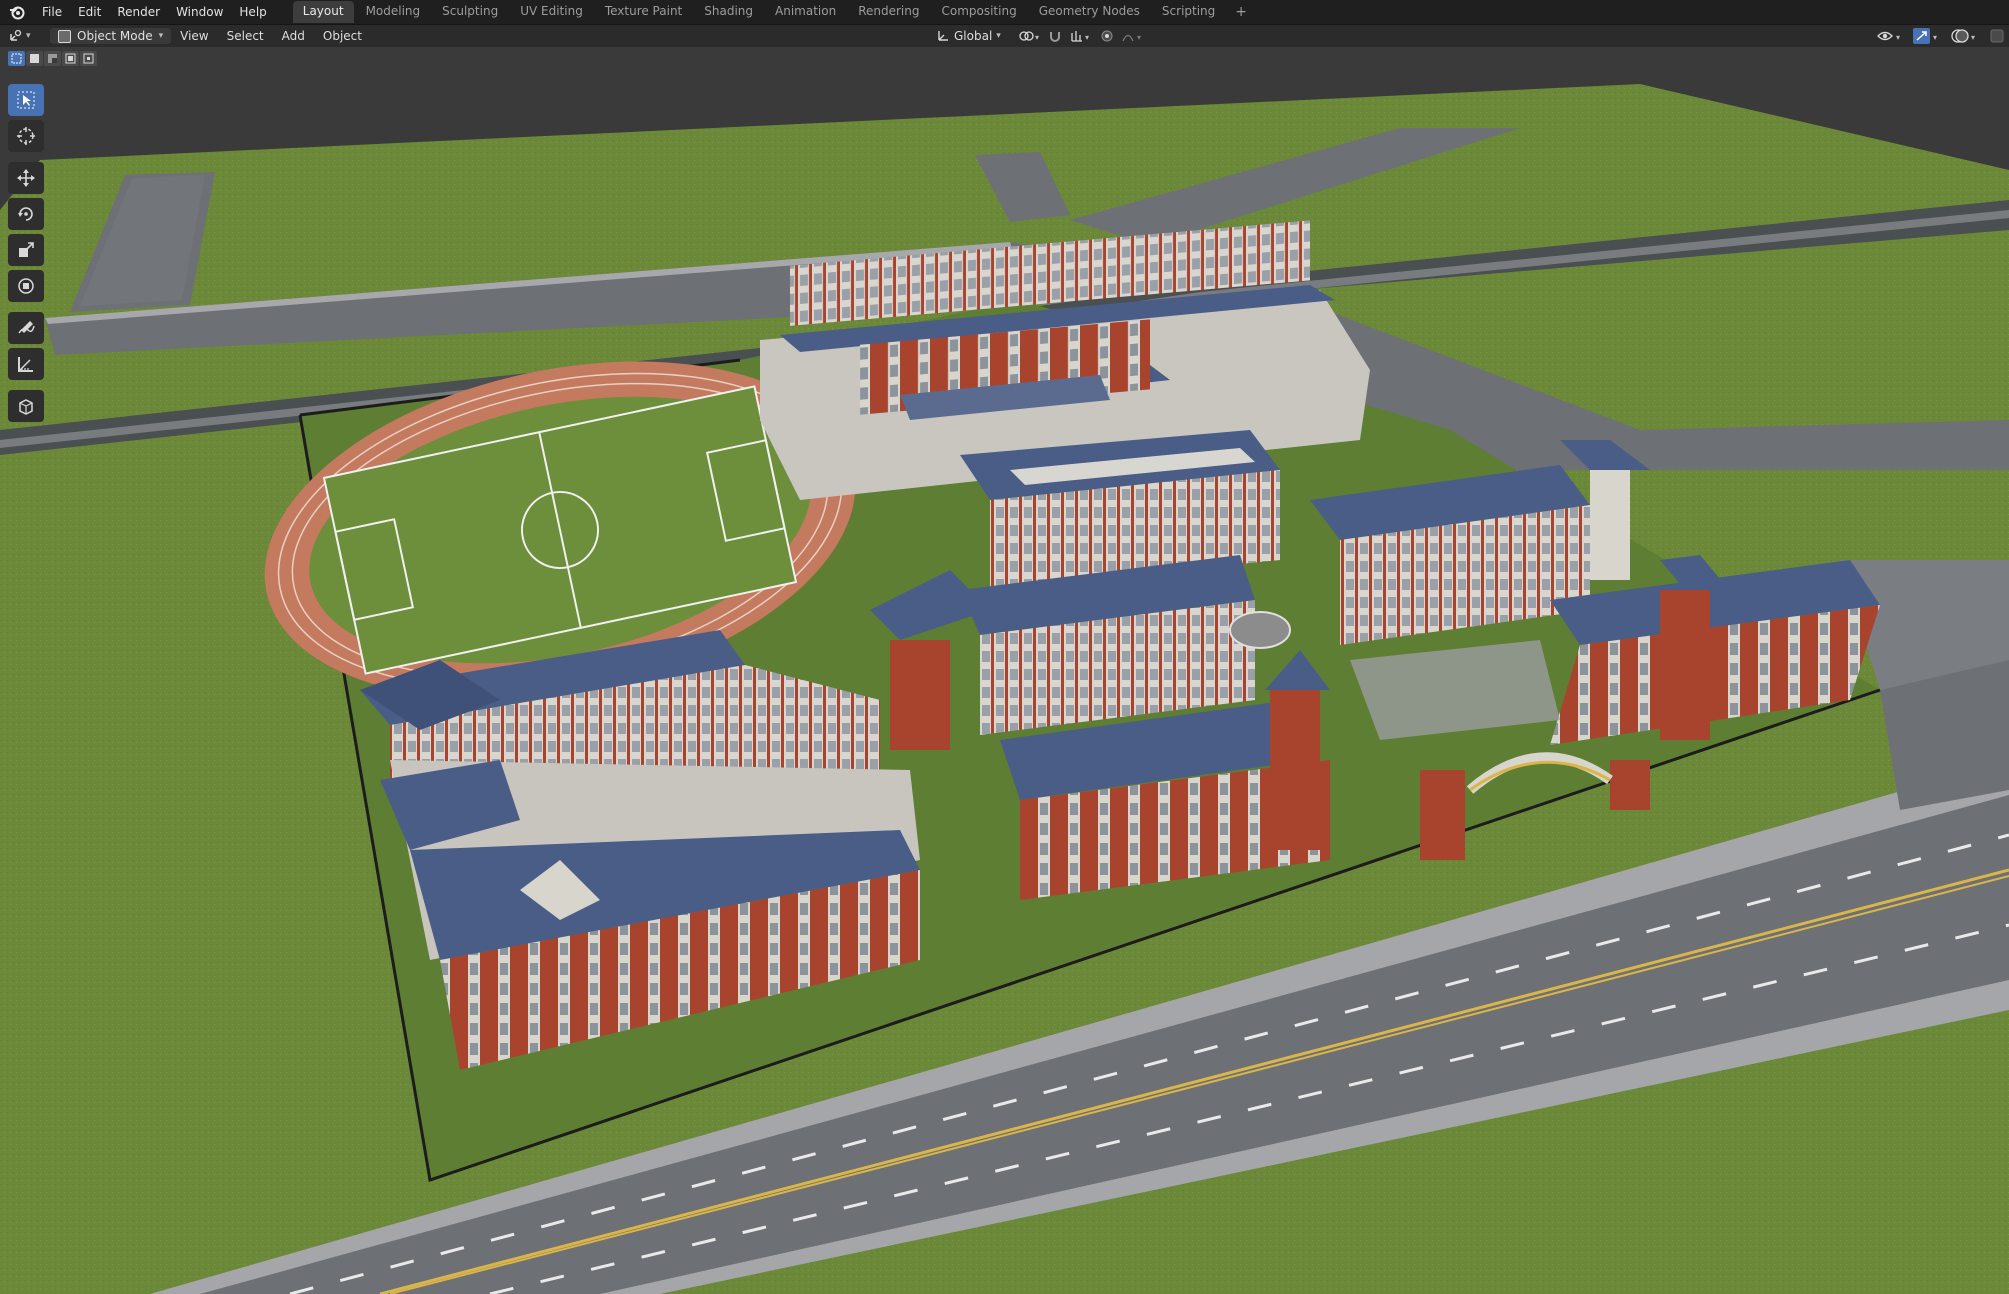 The image size is (2009, 1294). Describe the element at coordinates (978, 12) in the screenshot. I see `tab-compositing: Compositing` at that location.